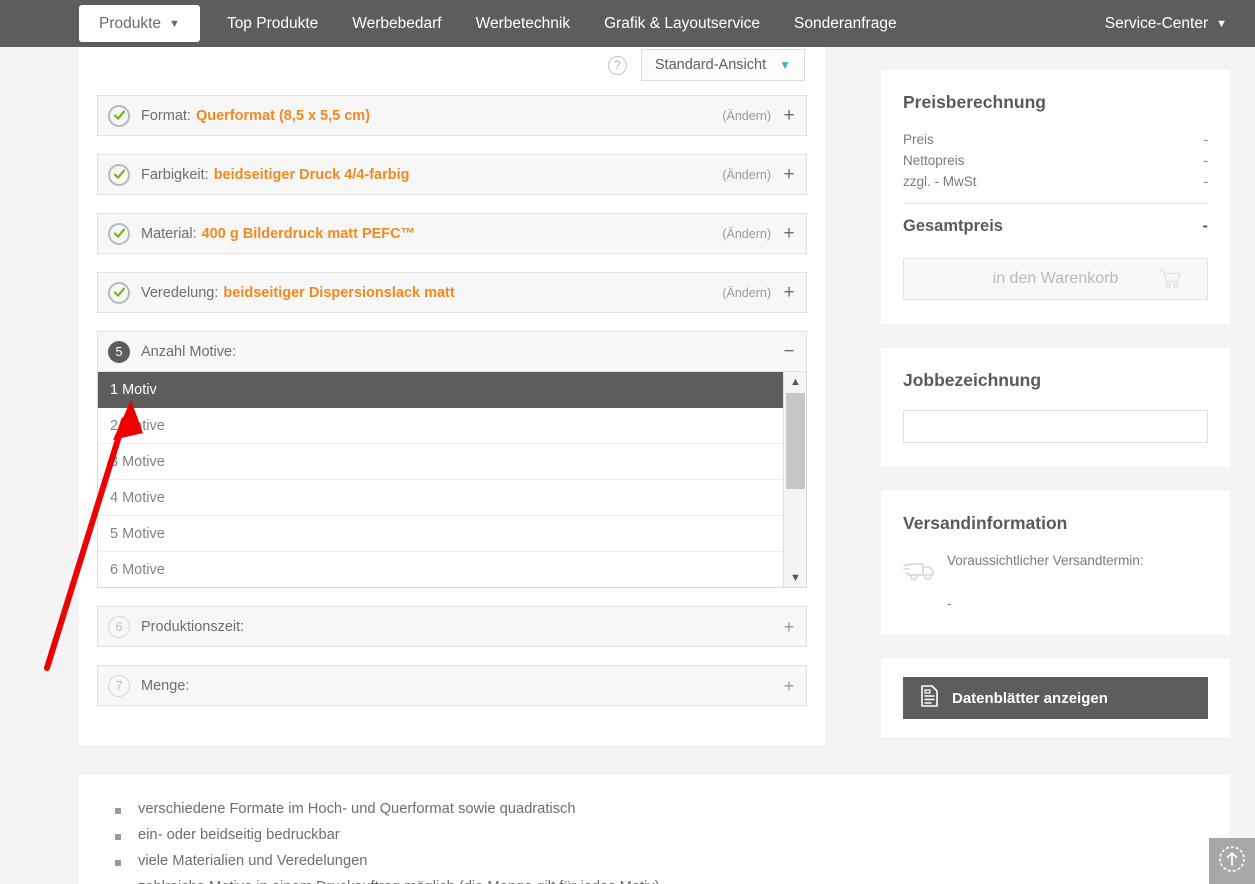 Image resolution: width=1255 pixels, height=884 pixels. Describe the element at coordinates (918, 139) in the screenshot. I see `price-line-label: Preis` at that location.